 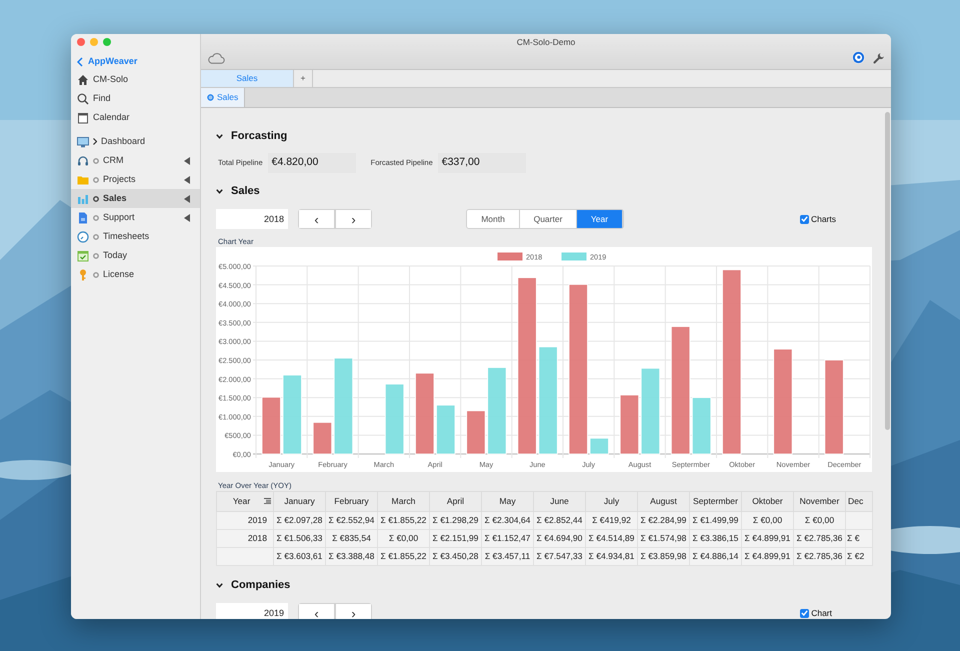 What do you see at coordinates (352, 539) in the screenshot?
I see `table-cell: Σ €835,54` at bounding box center [352, 539].